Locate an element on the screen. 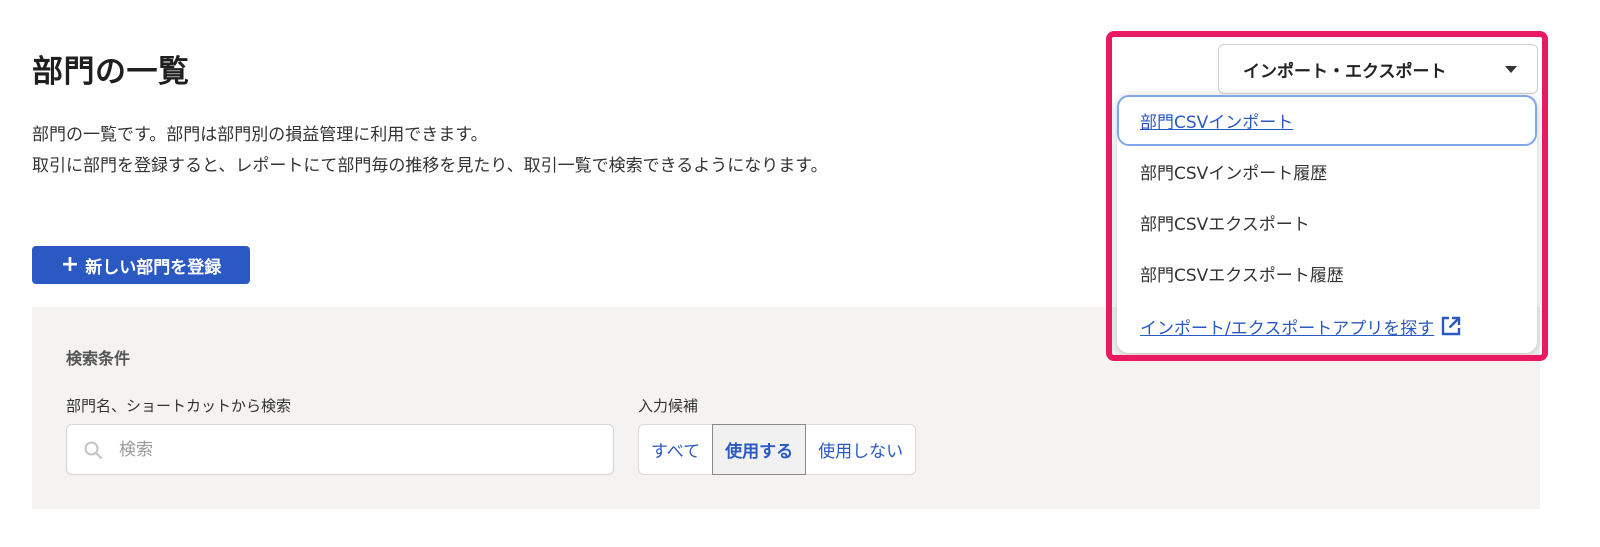 The image size is (1600, 547). external-link-icon is located at coordinates (1451, 326).